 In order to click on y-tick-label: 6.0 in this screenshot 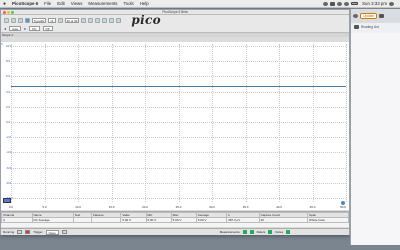, I will do `click(8, 76)`.